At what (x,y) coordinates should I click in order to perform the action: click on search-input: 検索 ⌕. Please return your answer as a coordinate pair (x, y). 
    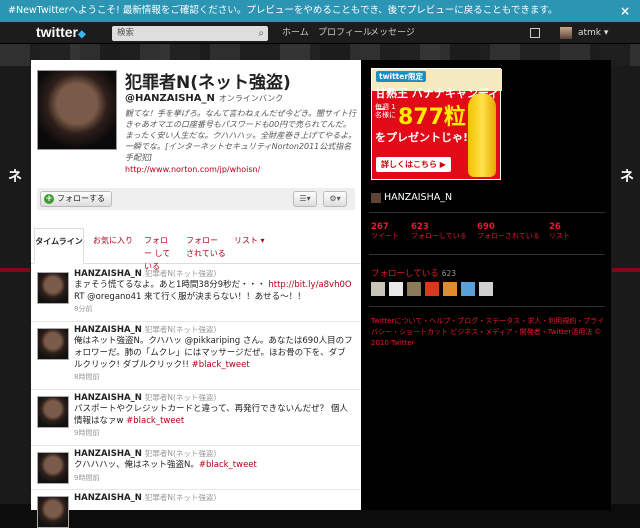
    Looking at the image, I should click on (190, 33).